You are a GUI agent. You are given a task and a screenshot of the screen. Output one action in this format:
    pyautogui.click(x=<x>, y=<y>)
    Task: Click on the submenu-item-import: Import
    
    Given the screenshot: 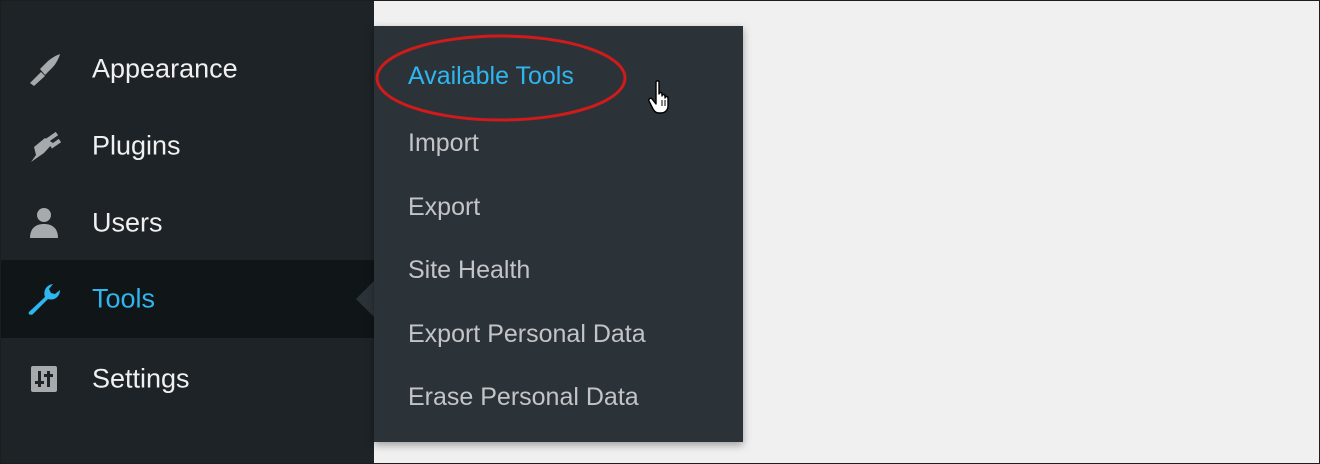 What is the action you would take?
    pyautogui.click(x=443, y=143)
    